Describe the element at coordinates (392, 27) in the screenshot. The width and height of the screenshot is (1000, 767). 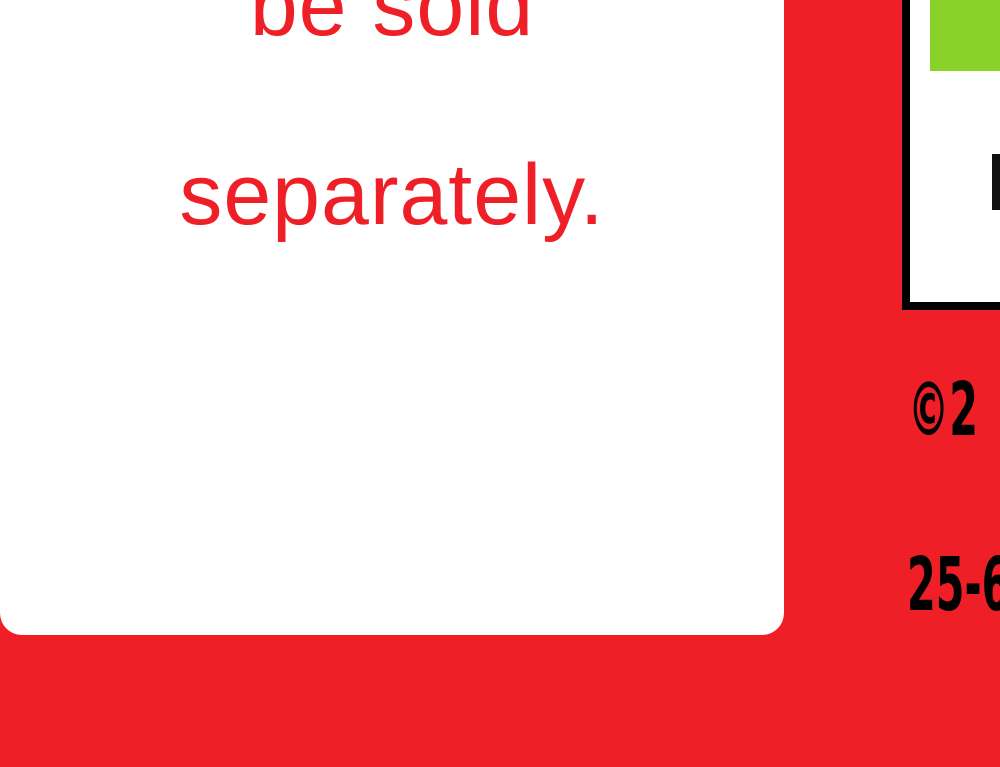
I see `notice-line-1: be sold` at that location.